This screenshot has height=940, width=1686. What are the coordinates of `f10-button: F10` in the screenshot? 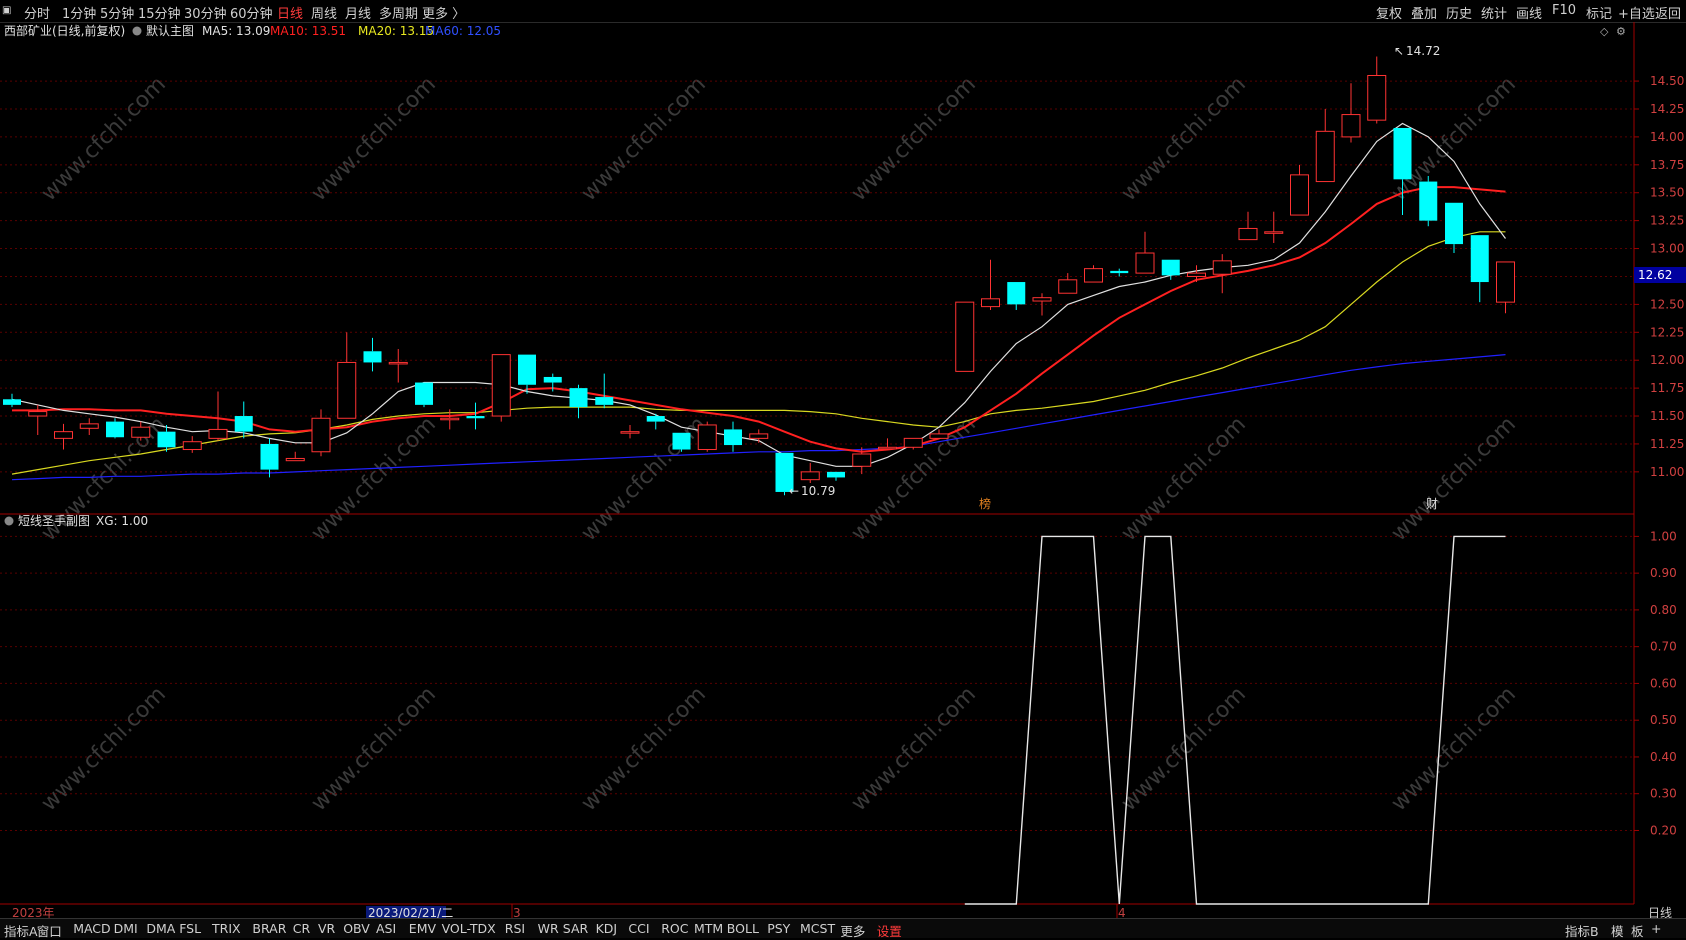 It's located at (1564, 10).